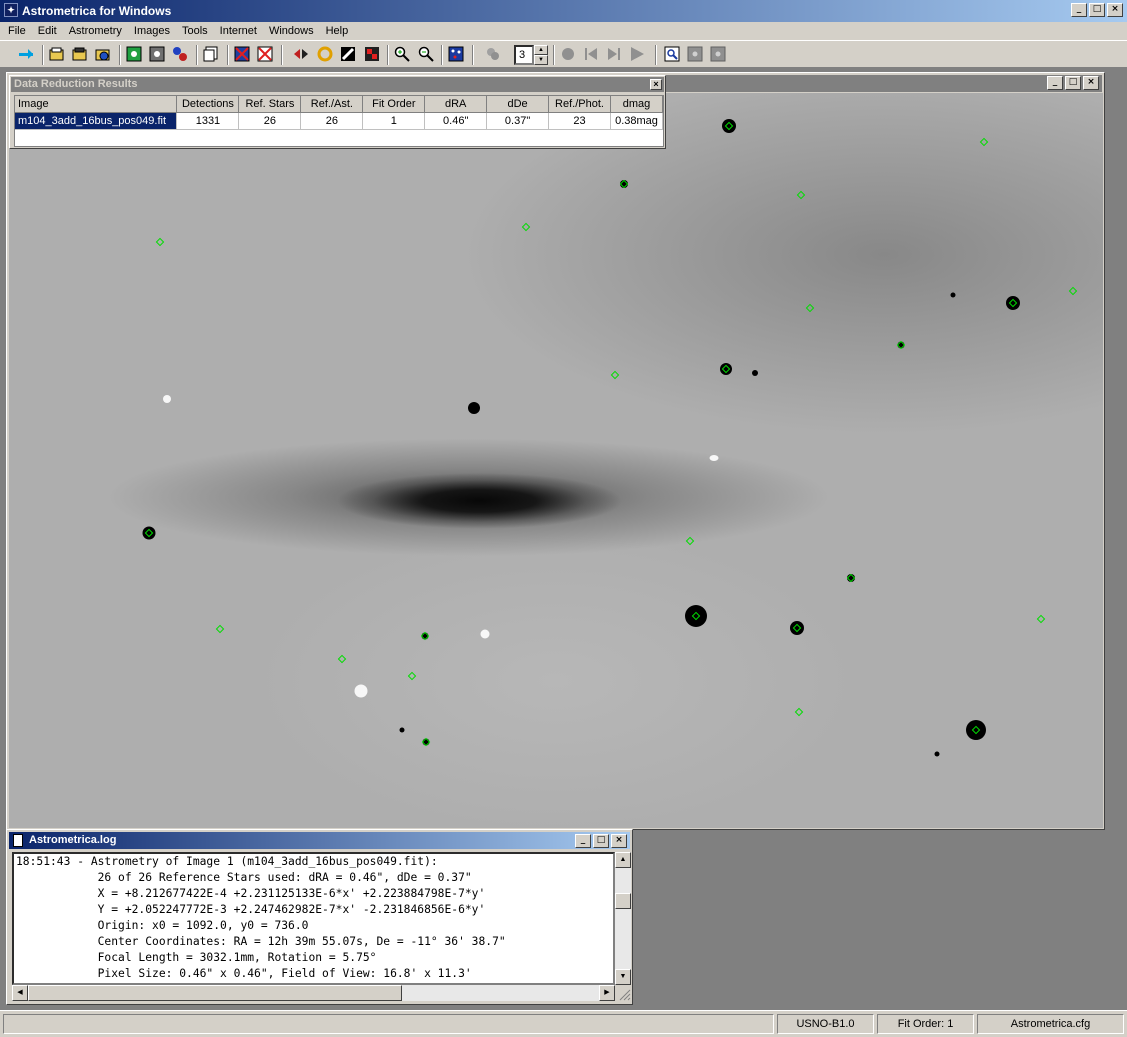 This screenshot has width=1127, height=1037. Describe the element at coordinates (103, 54) in the screenshot. I see `load-flats-icon` at that location.